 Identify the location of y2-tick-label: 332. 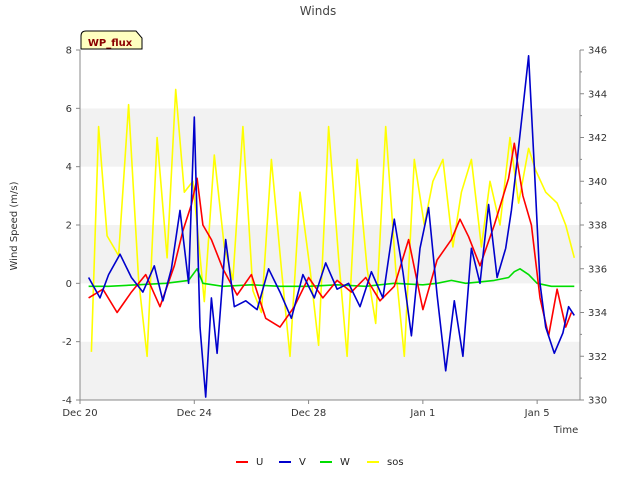
(597, 357).